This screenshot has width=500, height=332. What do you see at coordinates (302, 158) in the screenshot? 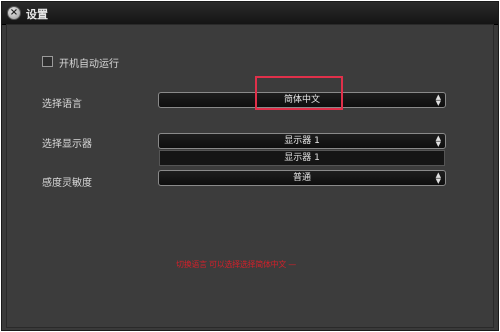
I see `display-dropdown-option: 显示器 1` at bounding box center [302, 158].